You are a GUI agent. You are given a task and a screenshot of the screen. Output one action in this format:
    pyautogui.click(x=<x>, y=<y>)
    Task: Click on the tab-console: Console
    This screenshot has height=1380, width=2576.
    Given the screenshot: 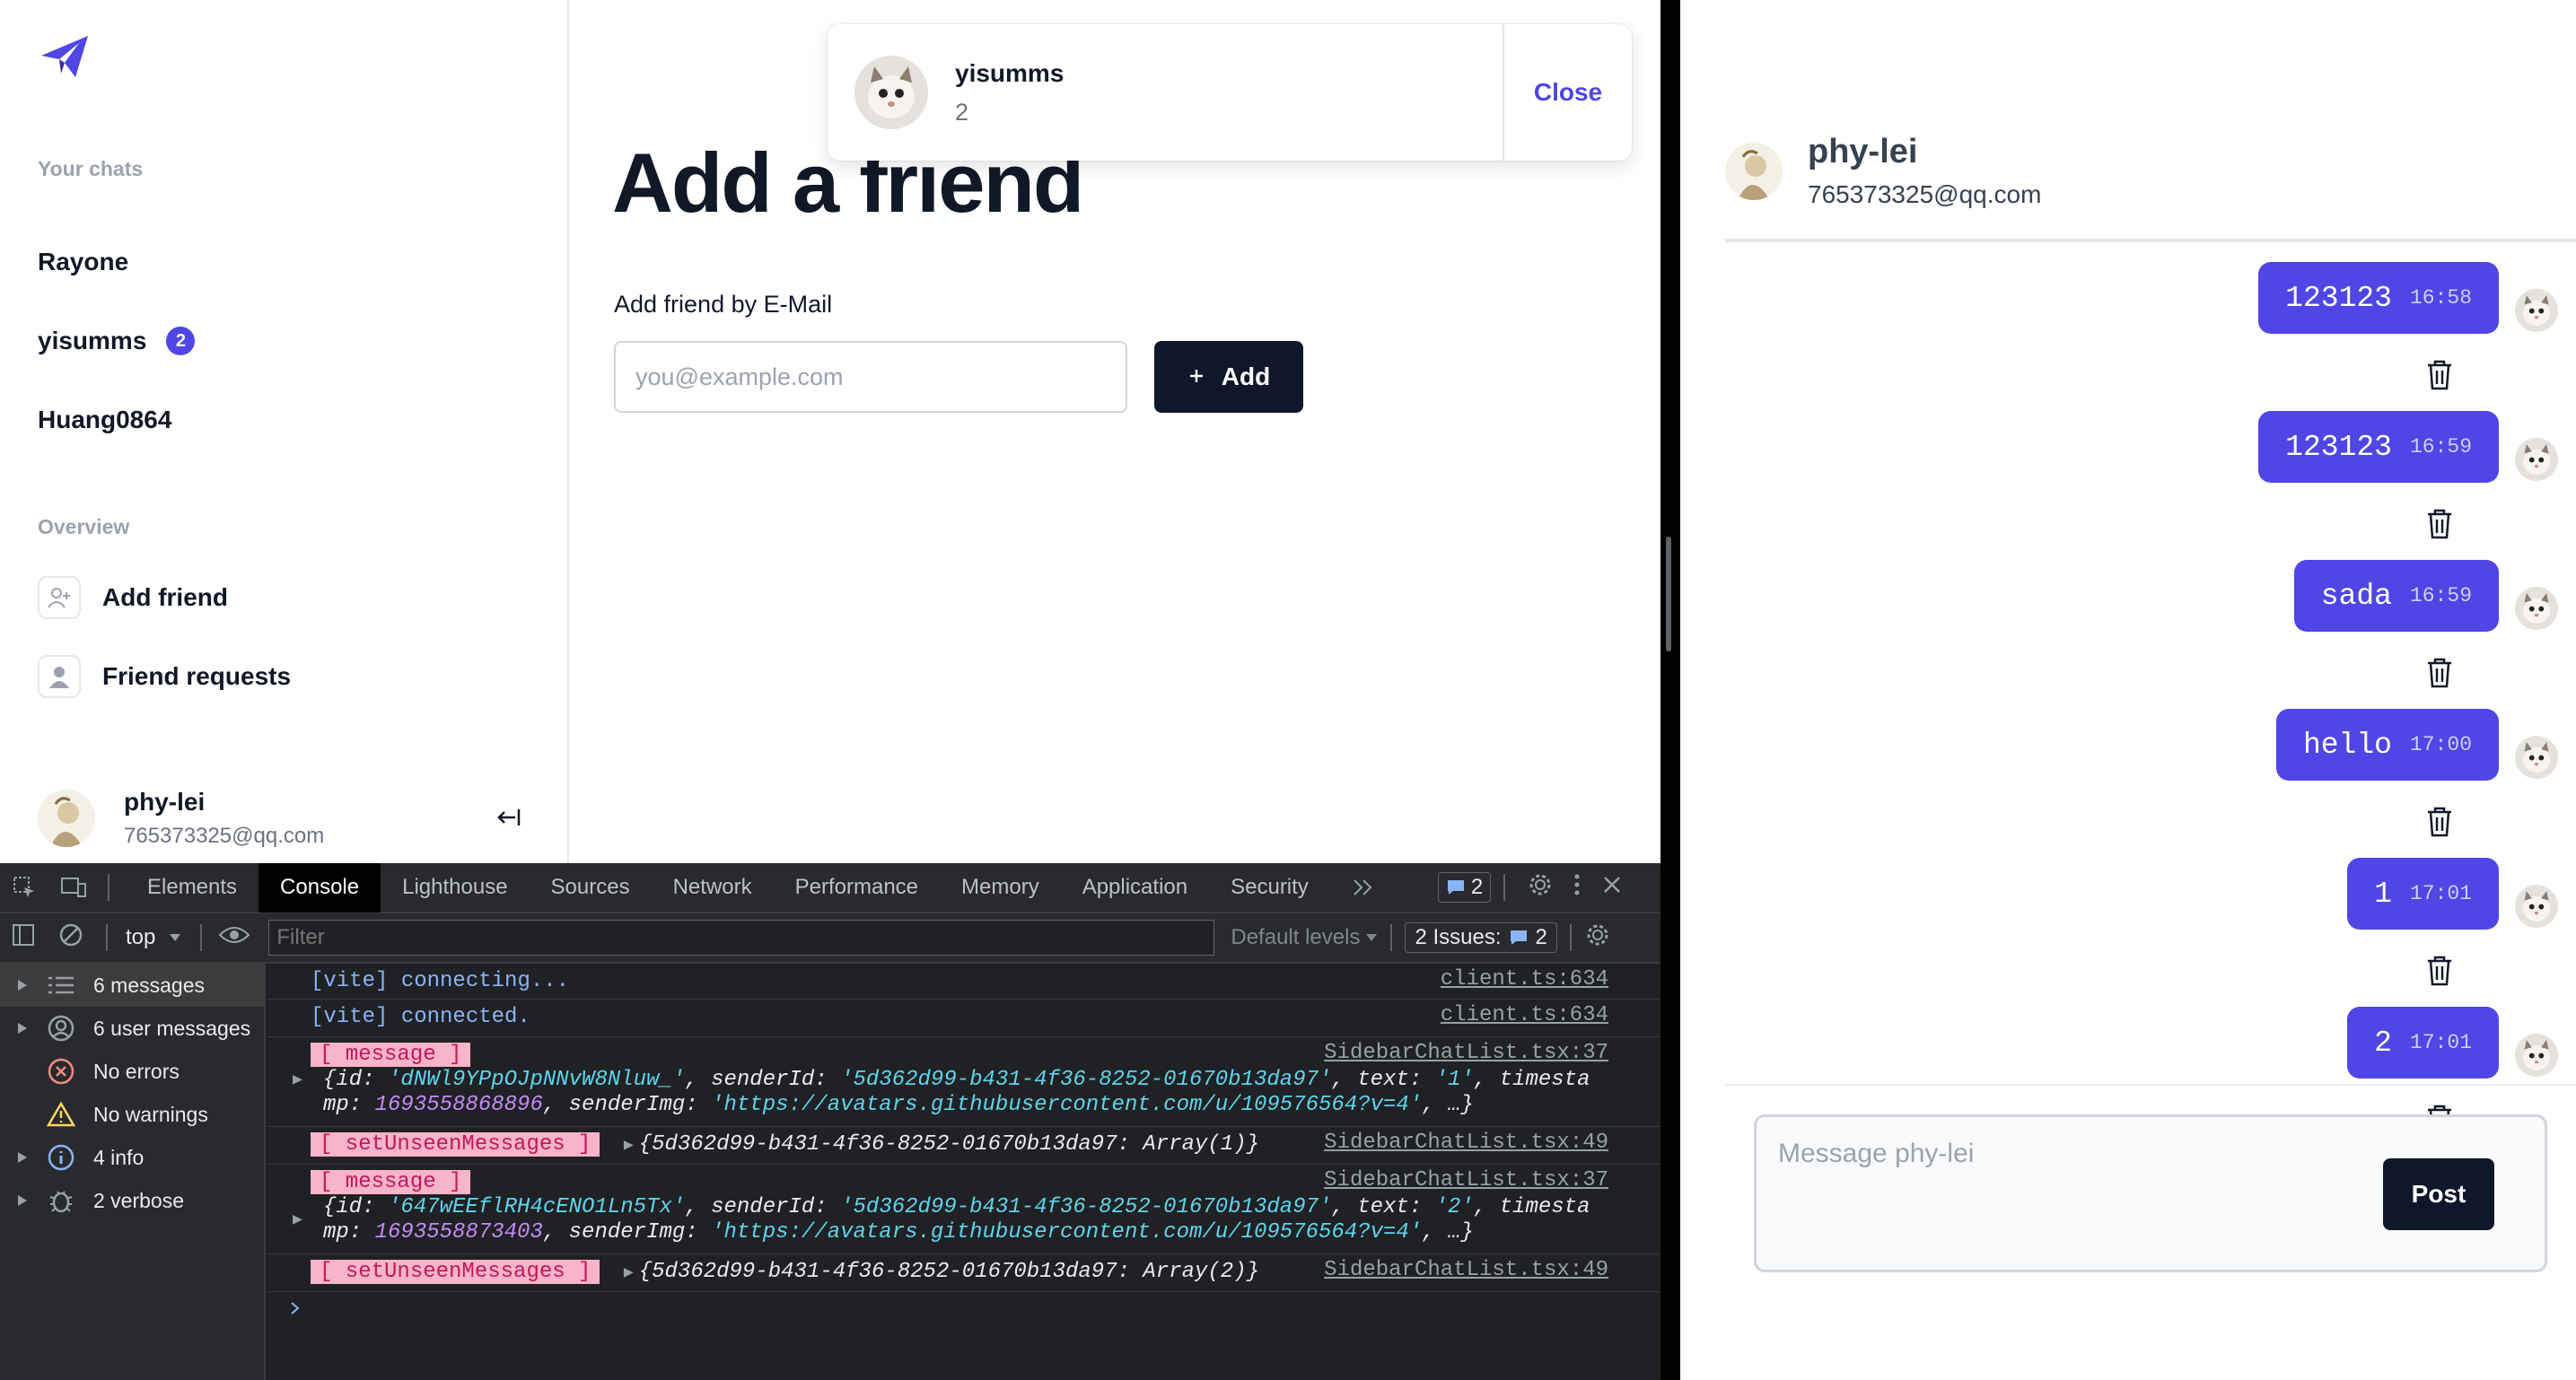 What is the action you would take?
    pyautogui.click(x=319, y=888)
    